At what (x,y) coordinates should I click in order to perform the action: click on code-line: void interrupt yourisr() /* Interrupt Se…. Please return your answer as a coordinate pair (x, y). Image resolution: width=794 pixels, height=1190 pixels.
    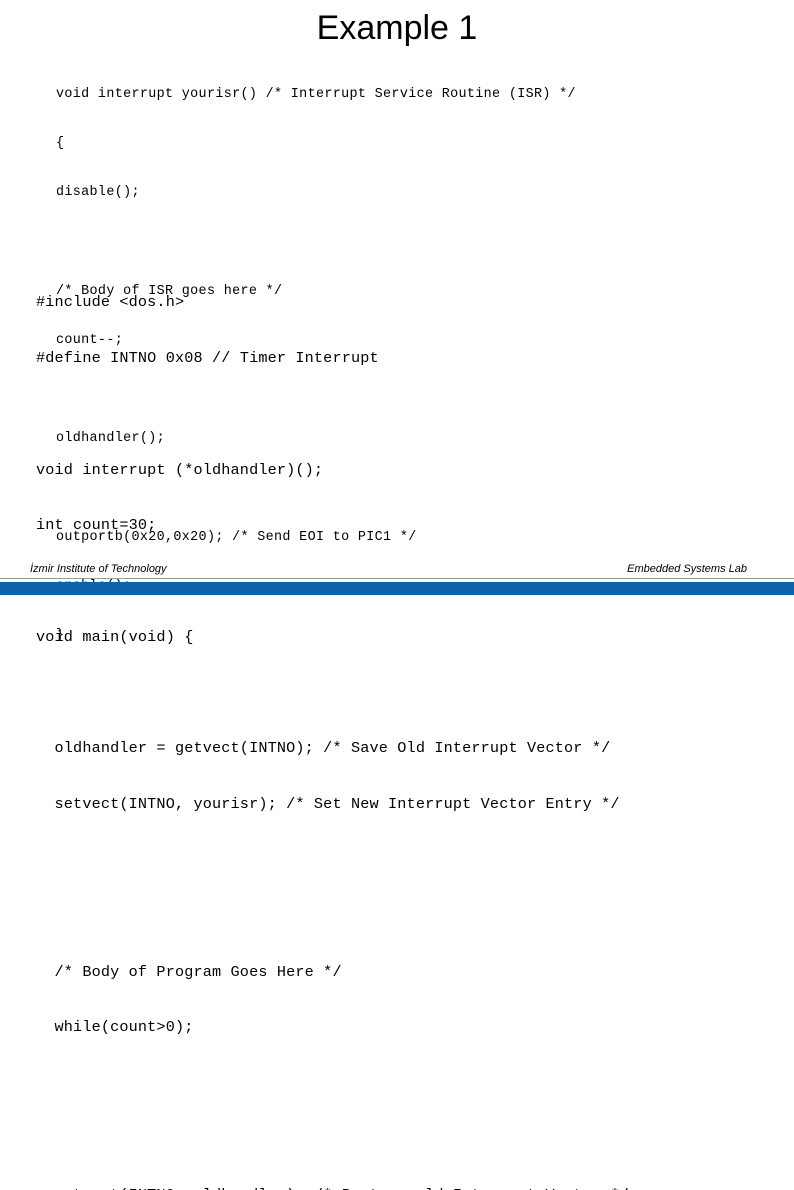
    Looking at the image, I should click on (316, 94).